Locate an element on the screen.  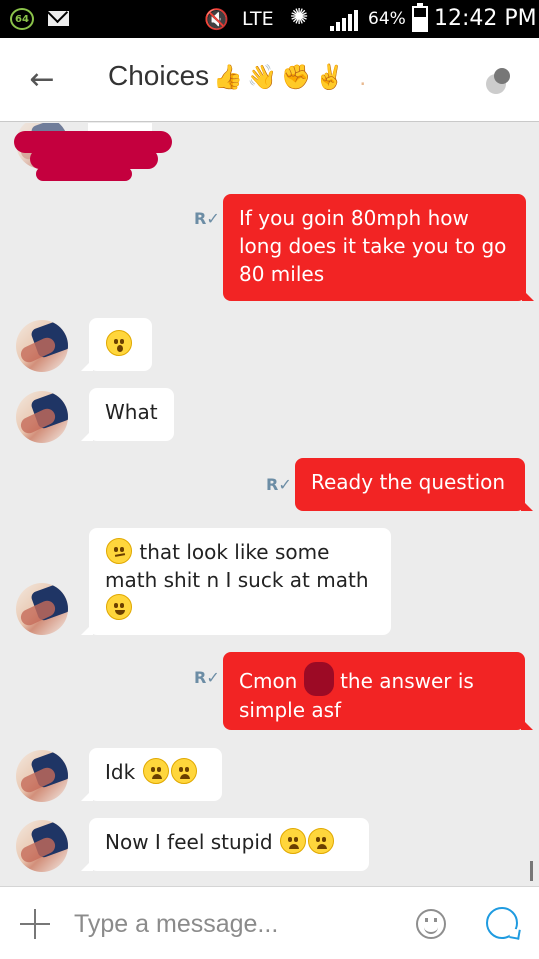
message-text: What is located at coordinates (131, 412).